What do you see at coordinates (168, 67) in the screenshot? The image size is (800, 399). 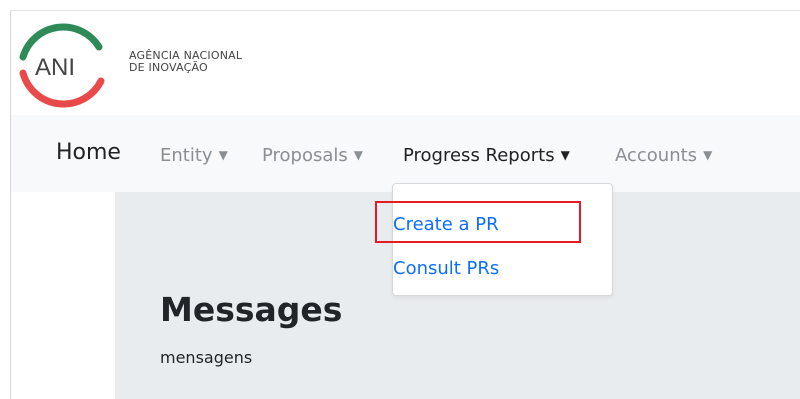 I see `org-name-line2: DE INOVAÇÃO` at bounding box center [168, 67].